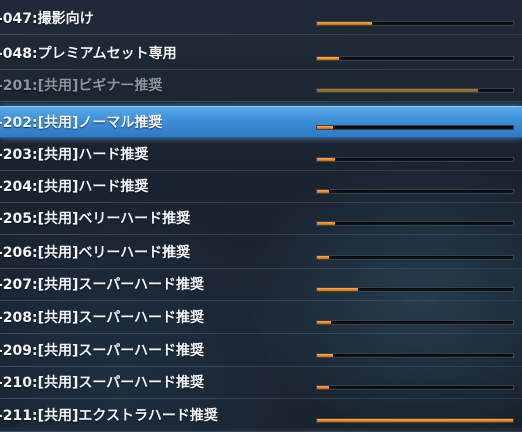 This screenshot has width=522, height=432. Describe the element at coordinates (74, 187) in the screenshot. I see `list-item-label: -204:[共用]ハード推奨` at that location.